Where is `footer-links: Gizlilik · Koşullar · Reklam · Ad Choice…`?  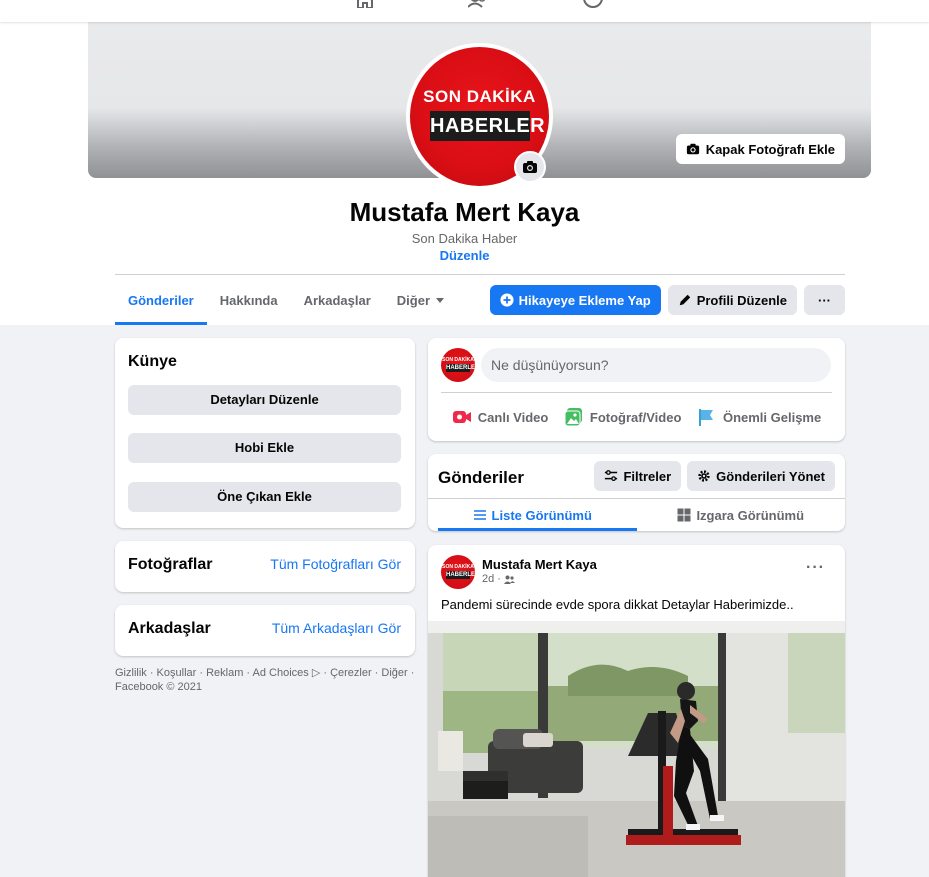 footer-links: Gizlilik · Koşullar · Reklam · Ad Choice… is located at coordinates (265, 680).